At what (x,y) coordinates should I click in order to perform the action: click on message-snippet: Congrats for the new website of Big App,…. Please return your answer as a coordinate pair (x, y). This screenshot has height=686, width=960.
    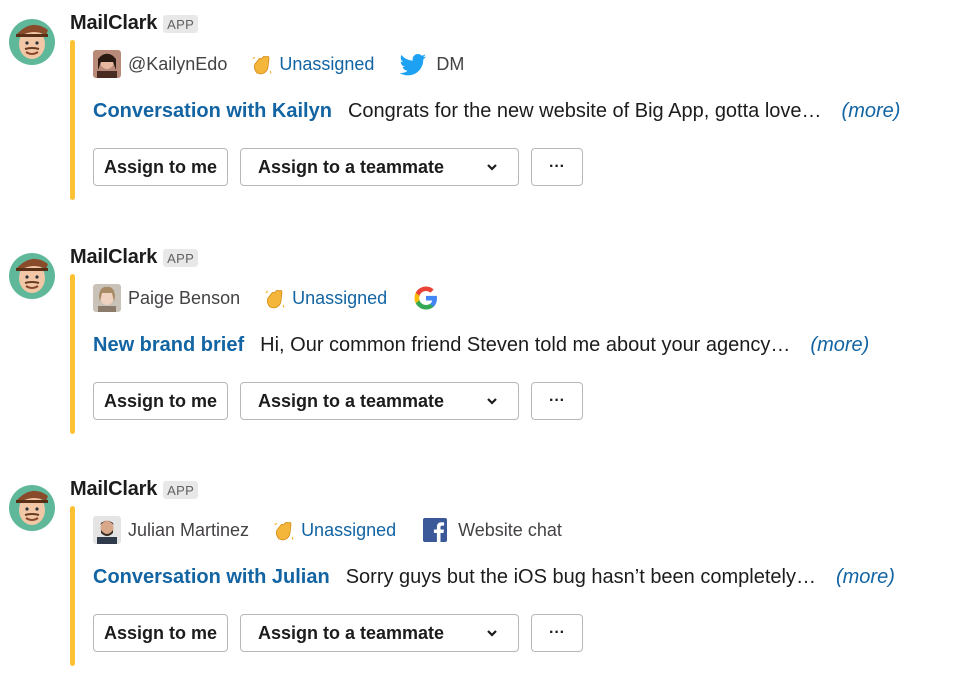
    Looking at the image, I should click on (584, 111).